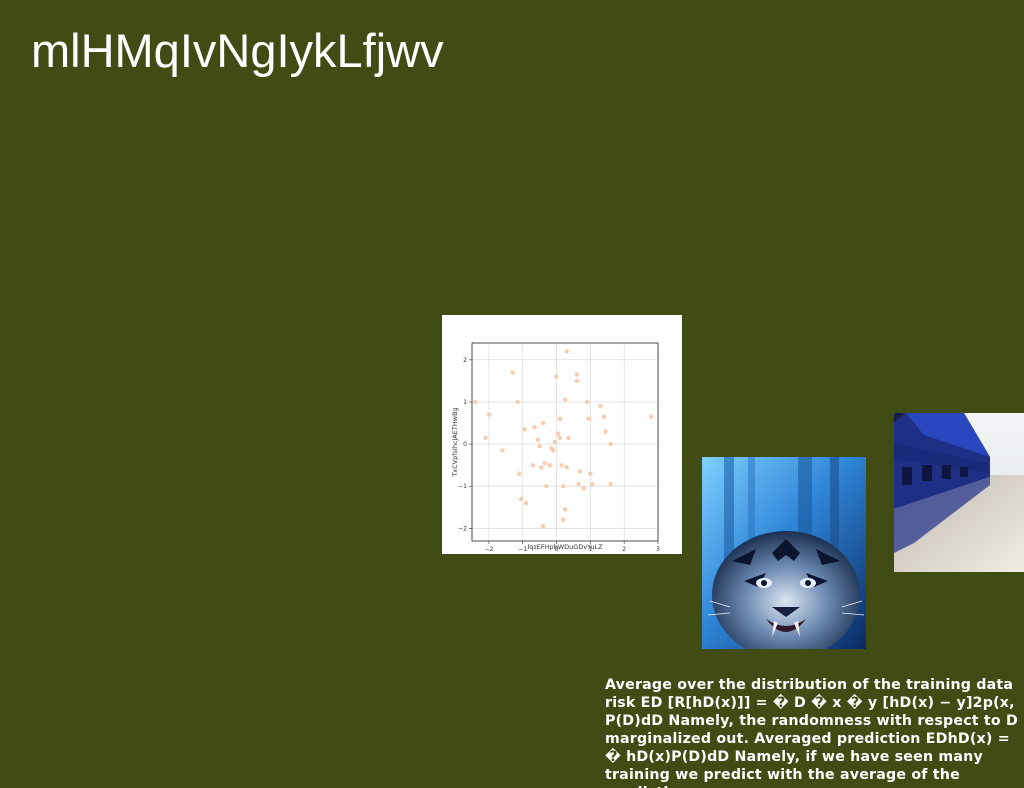 The width and height of the screenshot is (1024, 788). I want to click on x-tick-label: −1, so click(522, 549).